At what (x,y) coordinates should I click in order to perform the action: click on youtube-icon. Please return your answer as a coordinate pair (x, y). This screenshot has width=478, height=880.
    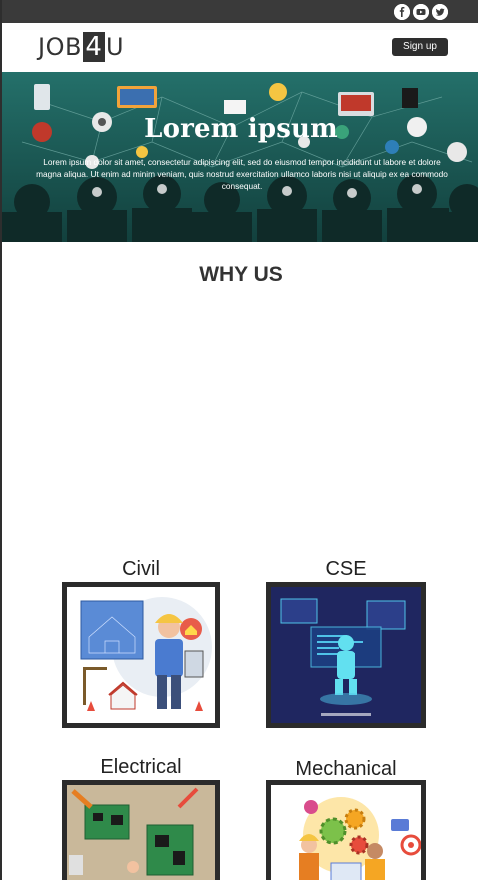
    Looking at the image, I should click on (421, 12).